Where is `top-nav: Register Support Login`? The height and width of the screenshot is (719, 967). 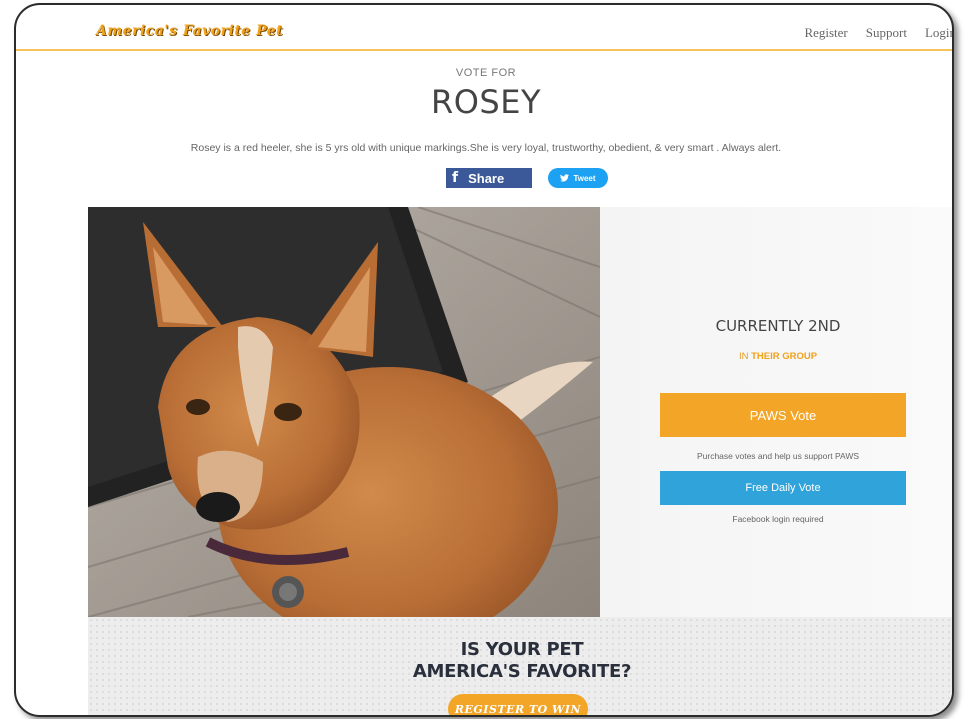
top-nav: Register Support Login is located at coordinates (878, 33).